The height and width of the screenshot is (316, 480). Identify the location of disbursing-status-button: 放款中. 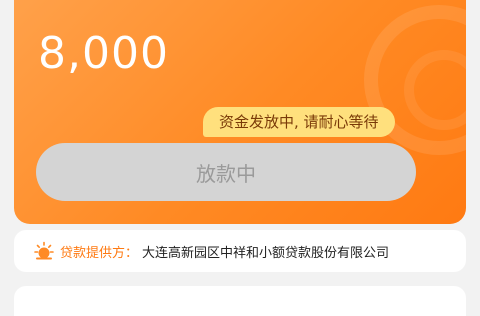
(226, 172).